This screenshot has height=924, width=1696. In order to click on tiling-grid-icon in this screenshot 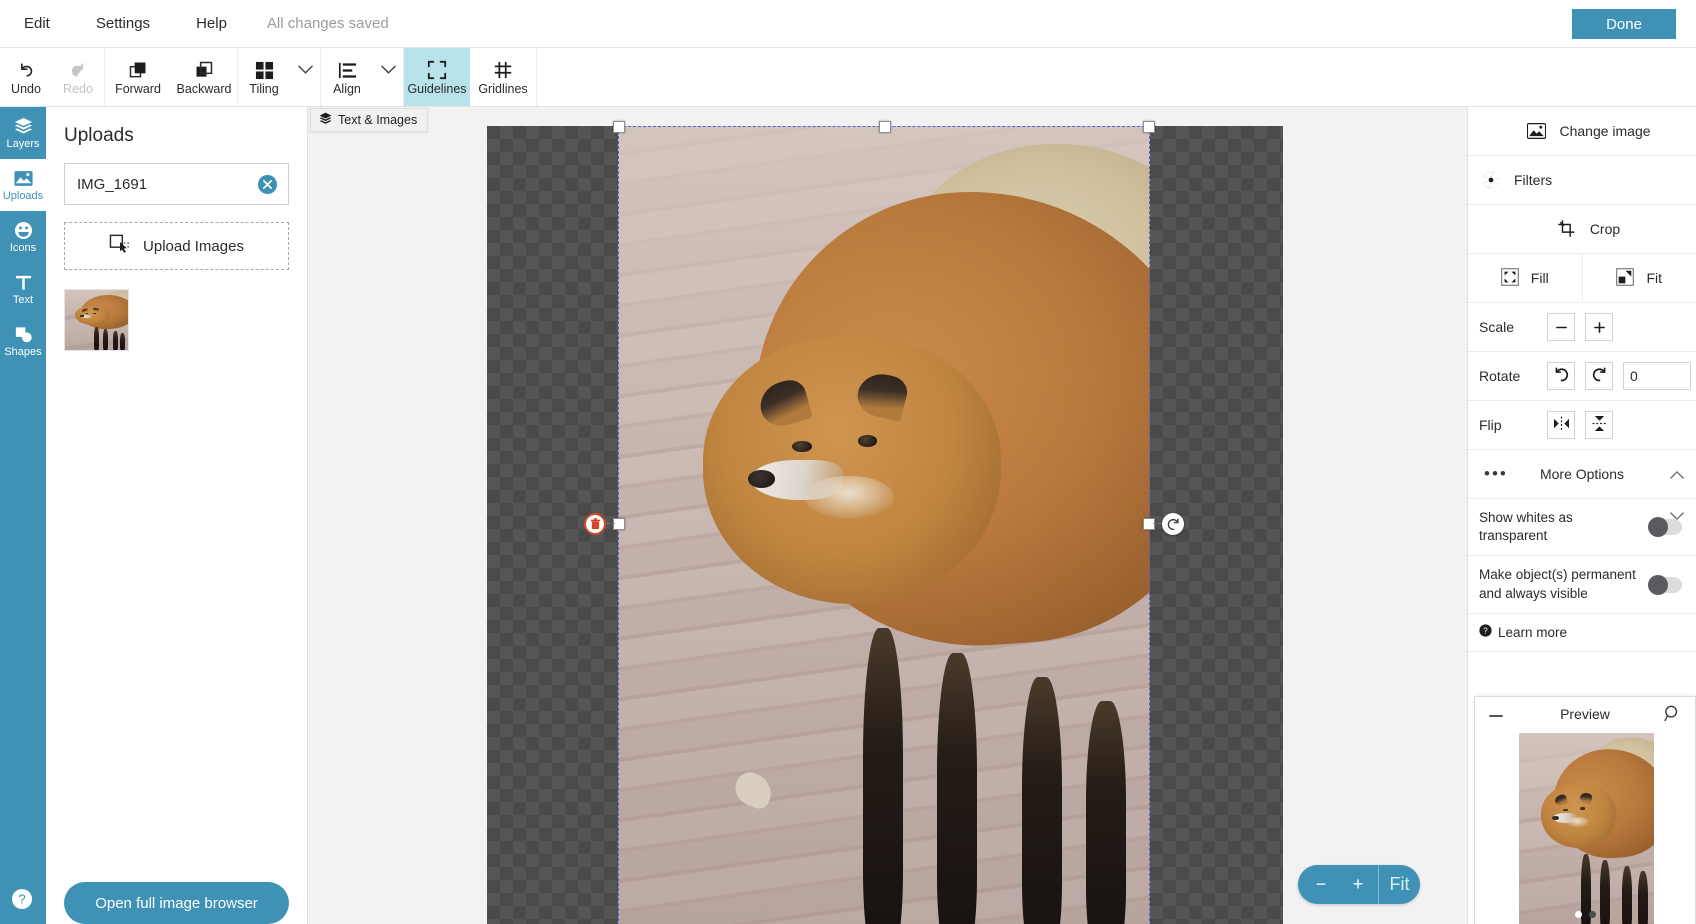, I will do `click(264, 69)`.